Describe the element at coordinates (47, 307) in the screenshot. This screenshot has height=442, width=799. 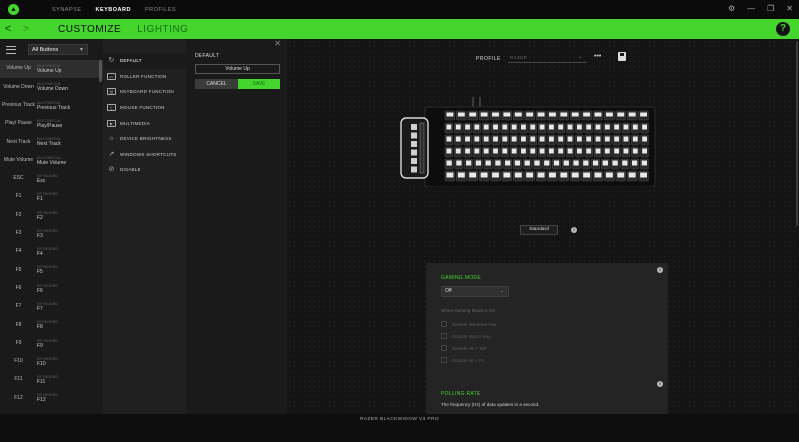
I see `key-assignment: KEYBOARD F7` at that location.